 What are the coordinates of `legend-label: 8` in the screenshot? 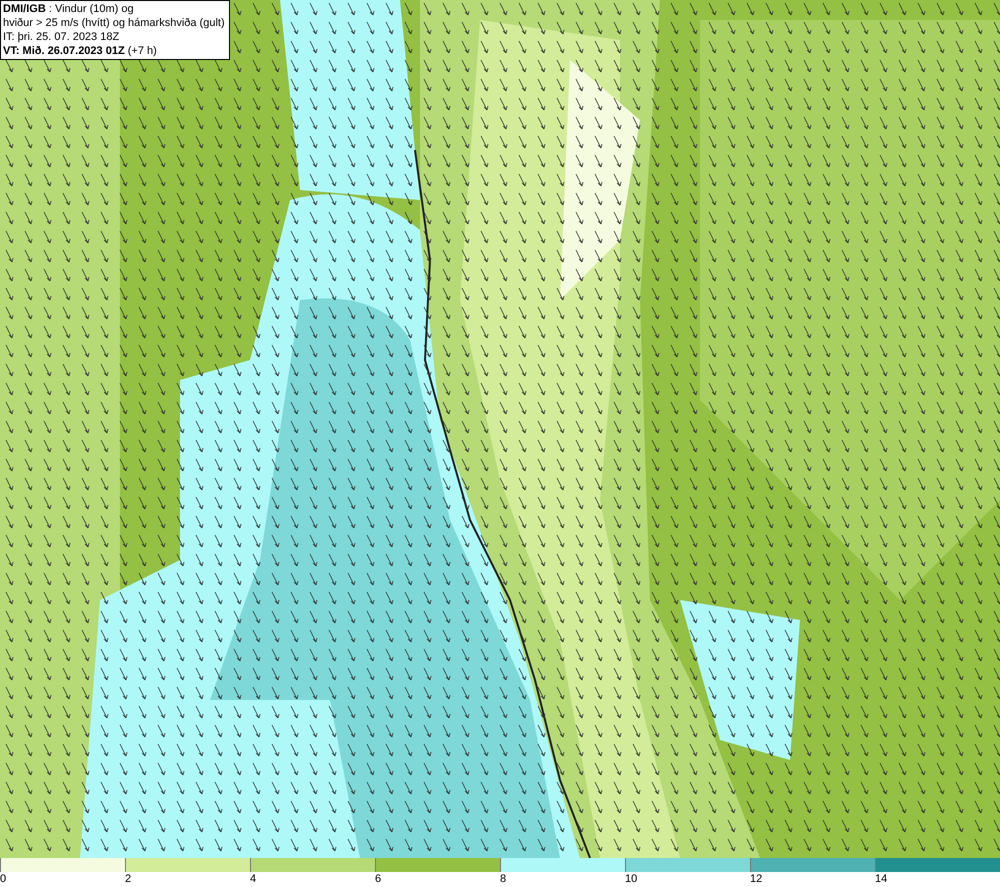 It's located at (503, 879).